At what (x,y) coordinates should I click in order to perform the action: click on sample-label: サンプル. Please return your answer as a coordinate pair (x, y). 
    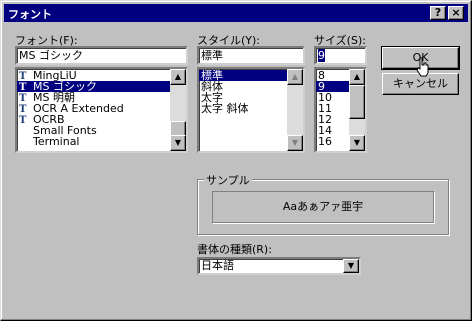
    Looking at the image, I should click on (228, 180).